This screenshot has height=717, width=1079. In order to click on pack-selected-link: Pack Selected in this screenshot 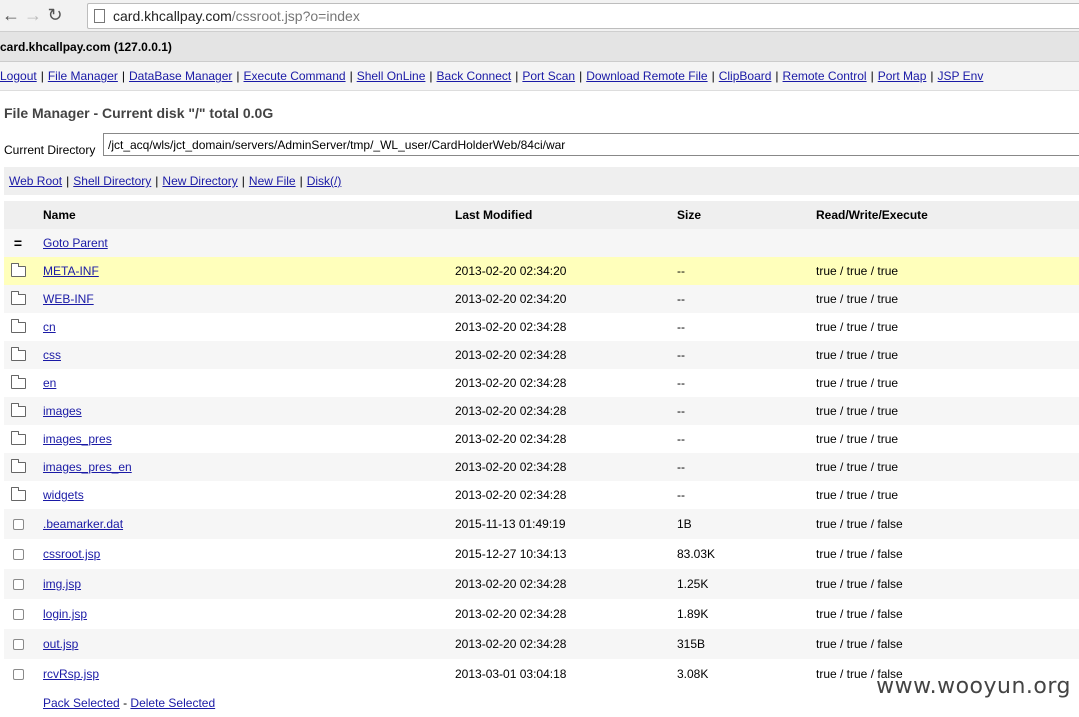, I will do `click(81, 703)`.